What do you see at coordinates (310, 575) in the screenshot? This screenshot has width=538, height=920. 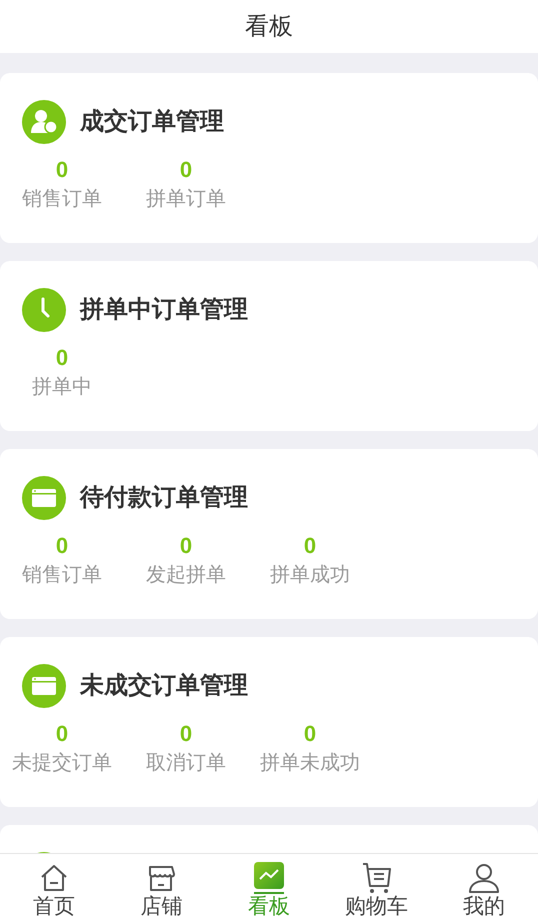 I see `stat-label: 拼单成功` at bounding box center [310, 575].